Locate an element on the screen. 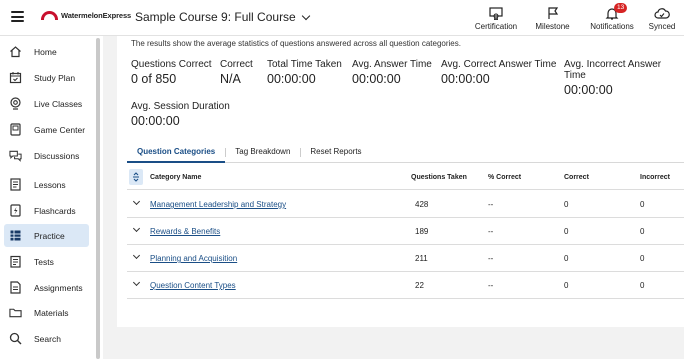  game-center-icon is located at coordinates (15, 129).